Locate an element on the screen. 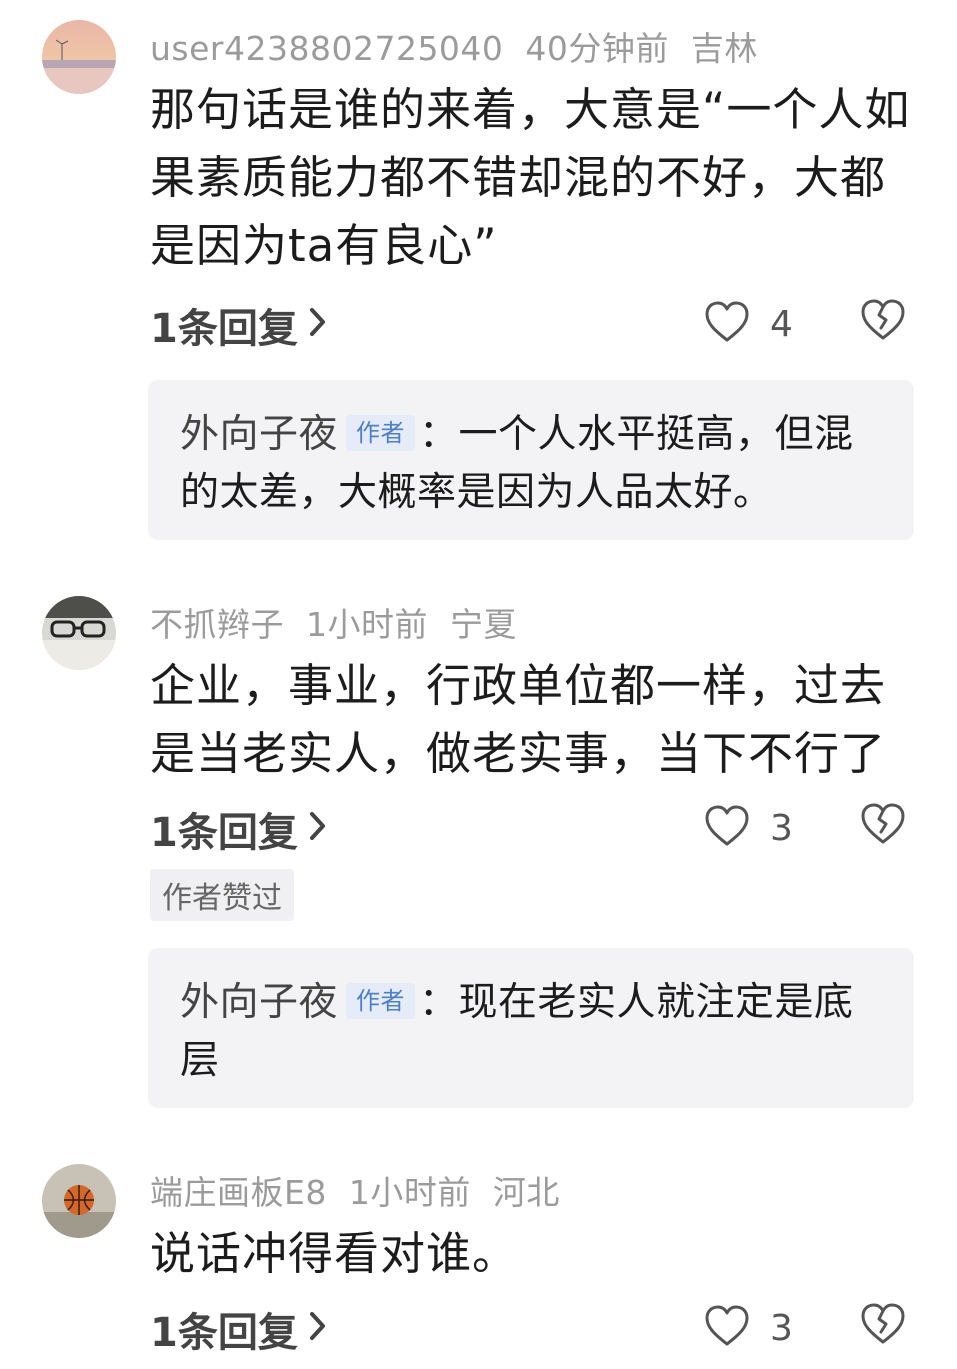  comment-meta: 不抓辫子 1小时前 宁夏 is located at coordinates (344, 622).